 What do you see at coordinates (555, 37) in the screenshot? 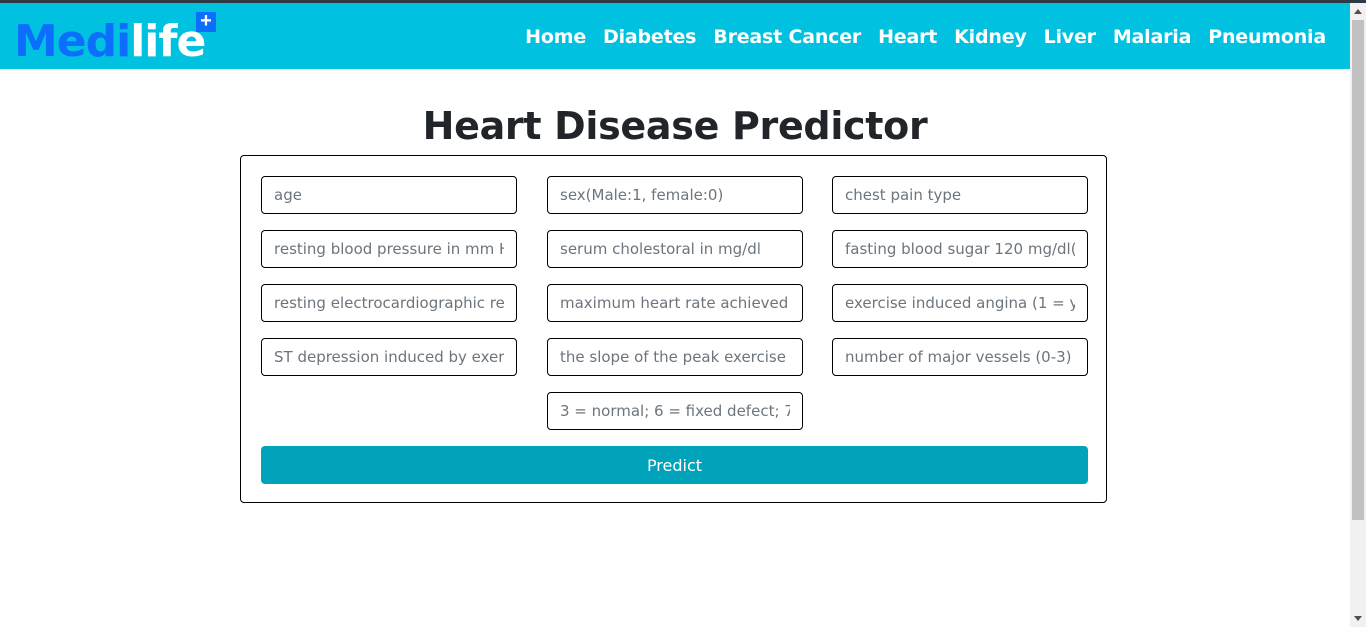
I see `nav-link-home: Home` at bounding box center [555, 37].